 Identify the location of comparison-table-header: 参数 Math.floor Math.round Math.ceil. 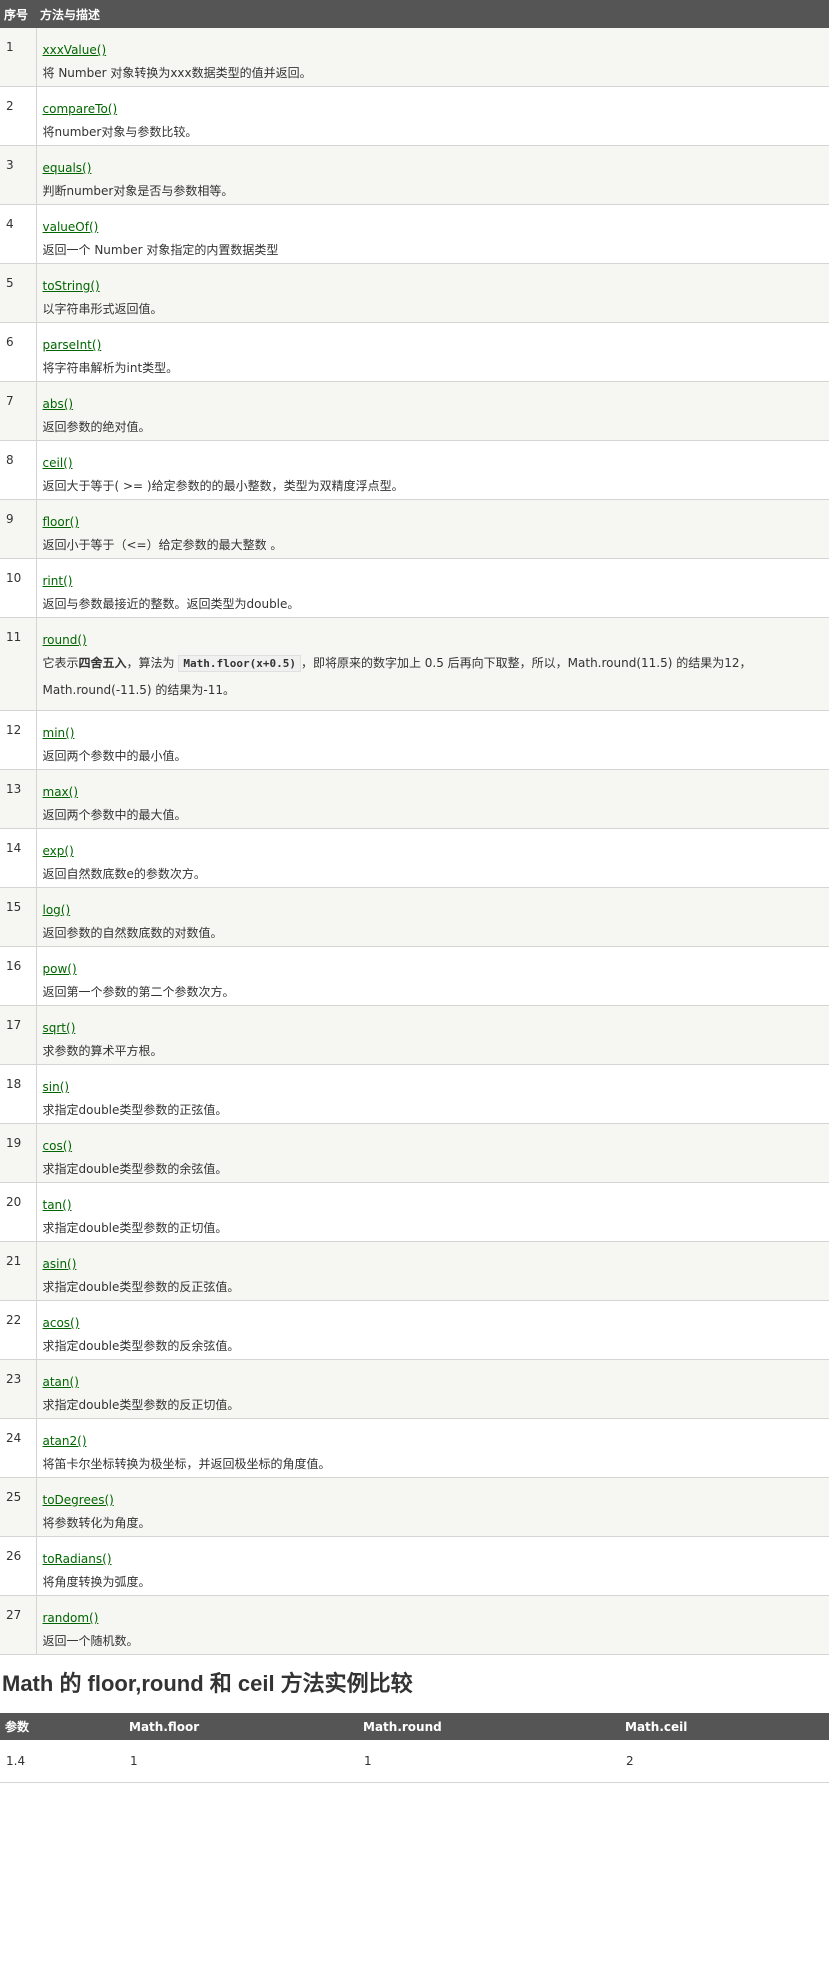
(414, 1726).